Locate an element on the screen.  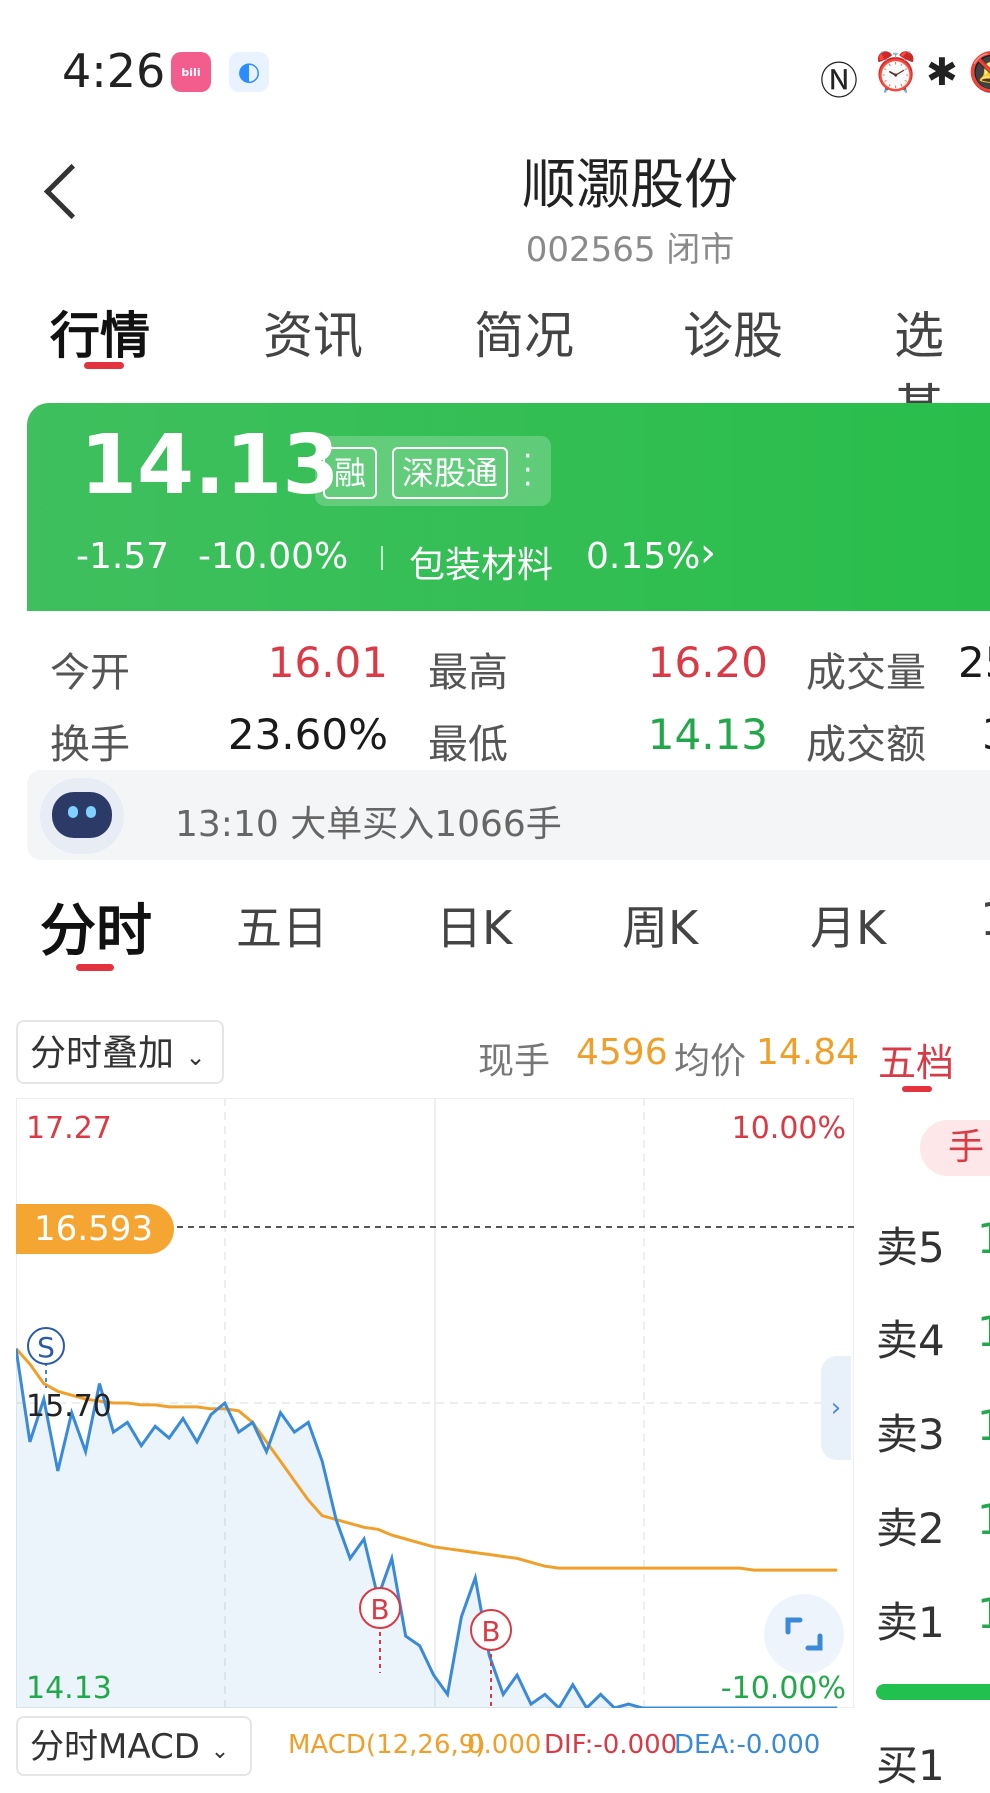
amount-value: 3 is located at coordinates (986, 734).